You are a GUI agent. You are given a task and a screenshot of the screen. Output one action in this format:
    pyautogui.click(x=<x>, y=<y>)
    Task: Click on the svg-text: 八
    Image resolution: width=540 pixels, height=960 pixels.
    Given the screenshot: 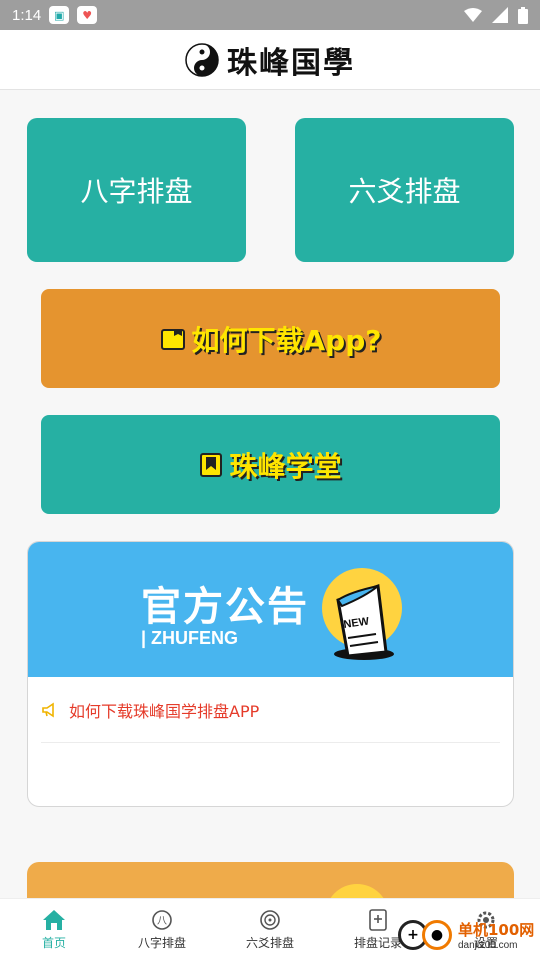 What is the action you would take?
    pyautogui.click(x=162, y=921)
    